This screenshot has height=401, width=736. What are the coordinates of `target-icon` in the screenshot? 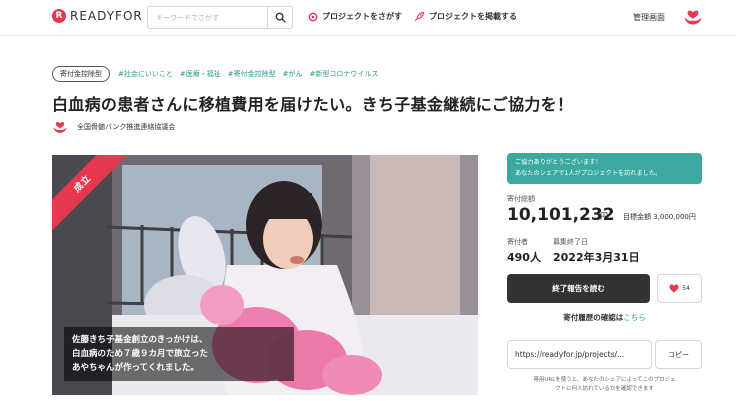 It's located at (313, 16).